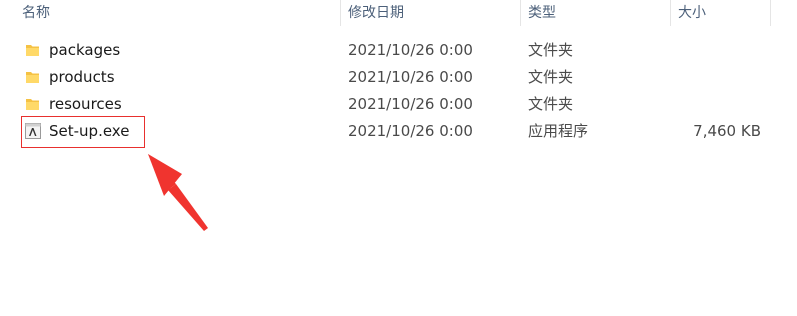 Image resolution: width=797 pixels, height=316 pixels. I want to click on red-arrow-annotation, so click(178, 192).